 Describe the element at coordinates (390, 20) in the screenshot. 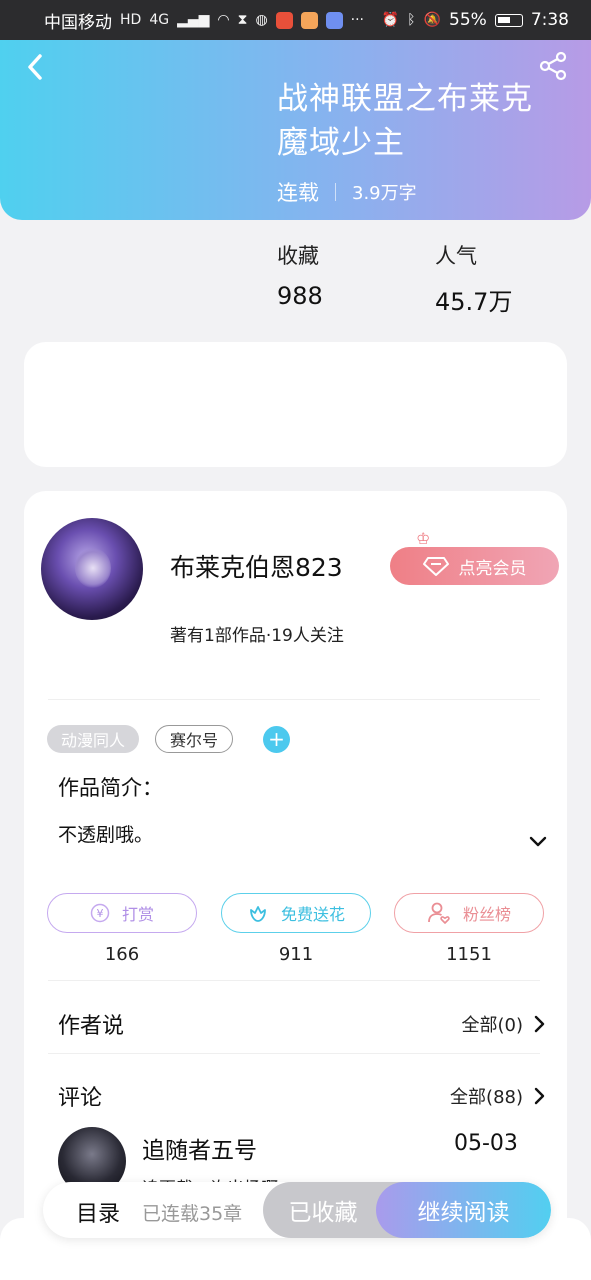

I see `alarm-icon: ⏰` at that location.